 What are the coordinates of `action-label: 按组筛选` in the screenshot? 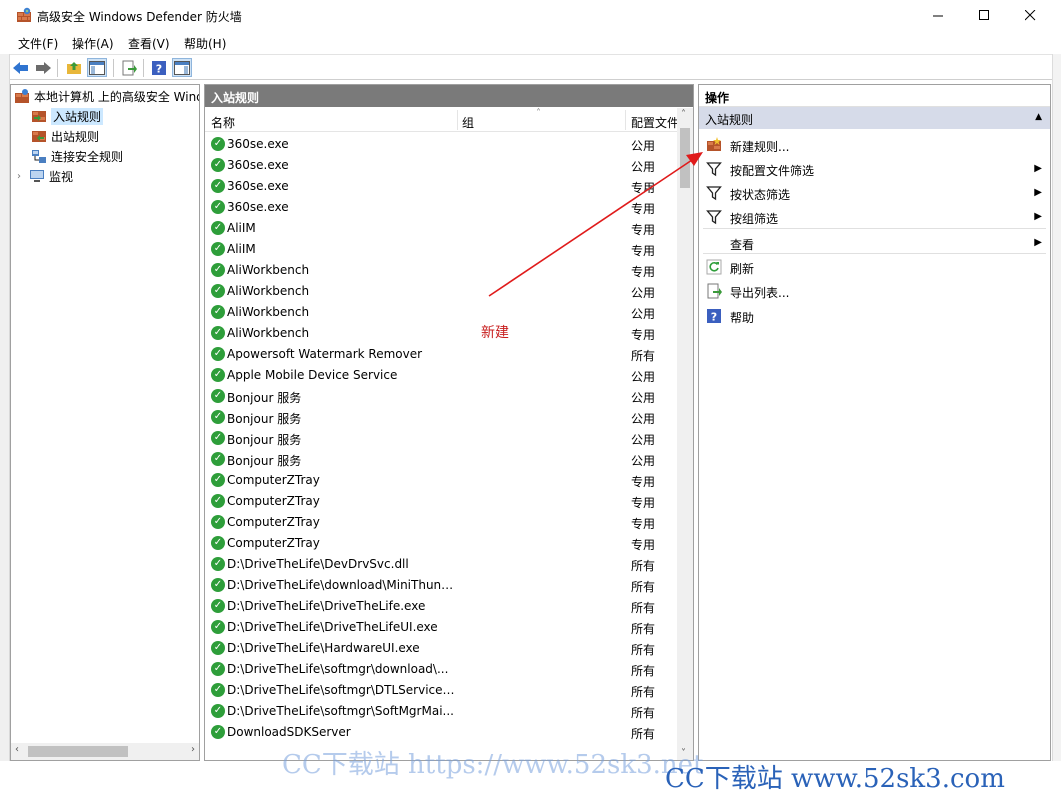 It's located at (754, 219).